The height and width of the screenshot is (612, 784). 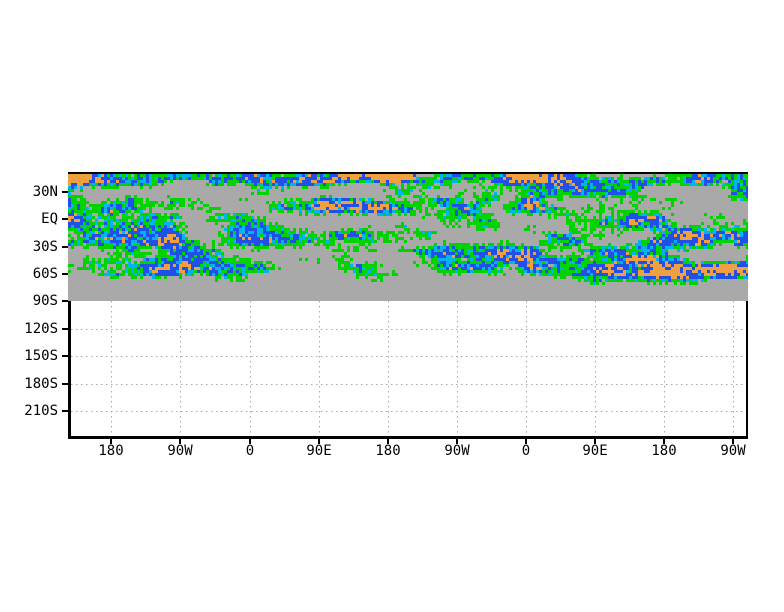 What do you see at coordinates (45, 247) in the screenshot?
I see `y-axis-label-2: 30S` at bounding box center [45, 247].